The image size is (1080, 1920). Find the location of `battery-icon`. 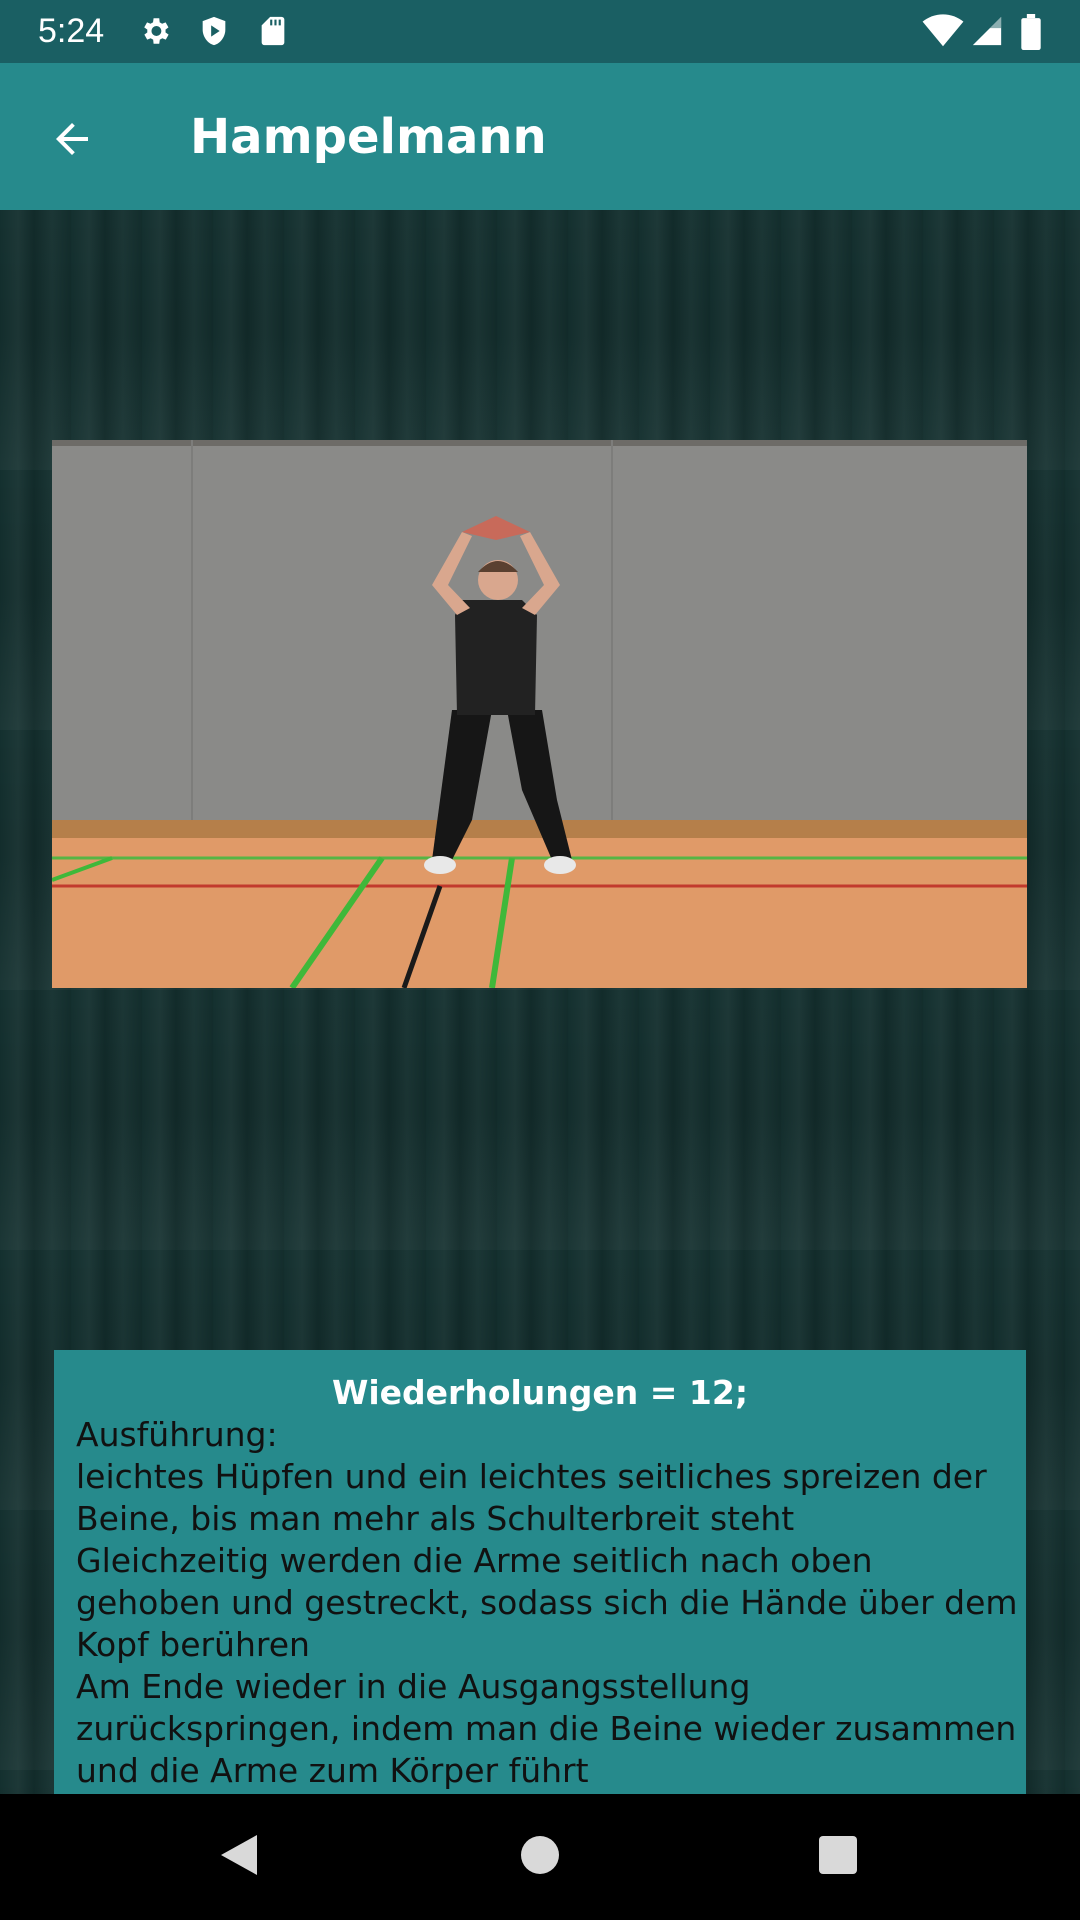

battery-icon is located at coordinates (1031, 32).